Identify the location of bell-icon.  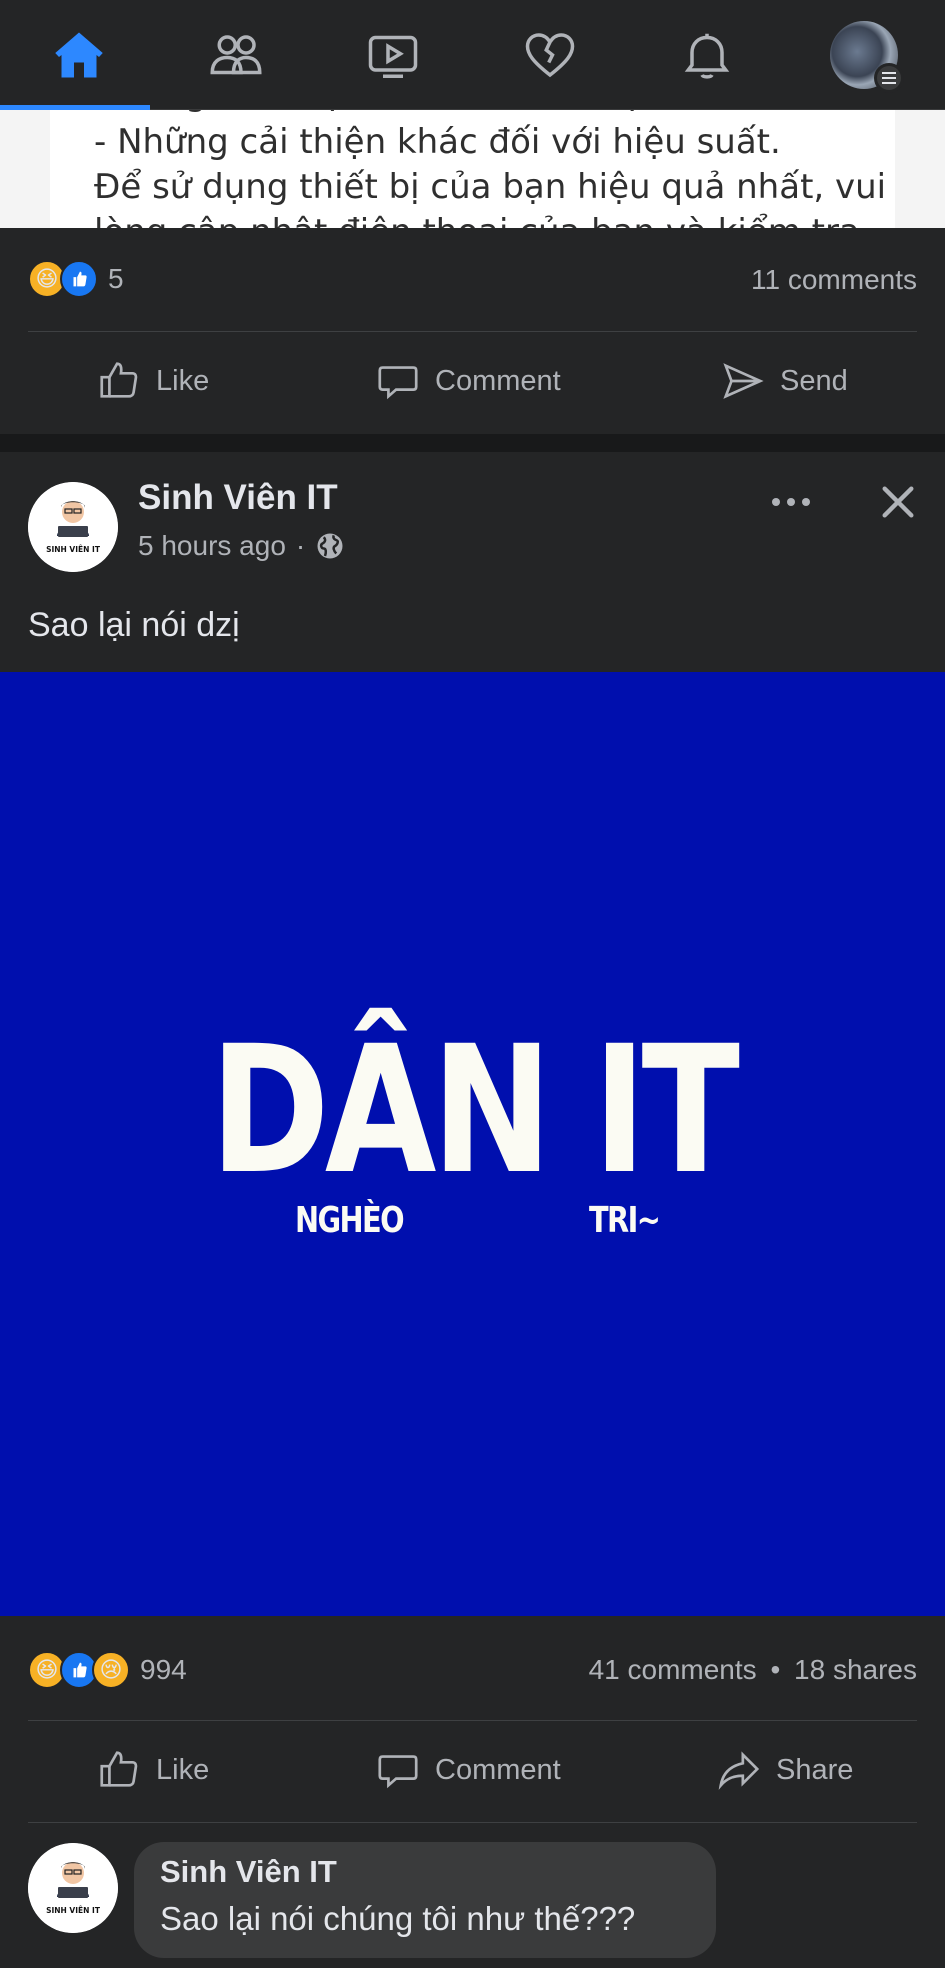
(706, 56).